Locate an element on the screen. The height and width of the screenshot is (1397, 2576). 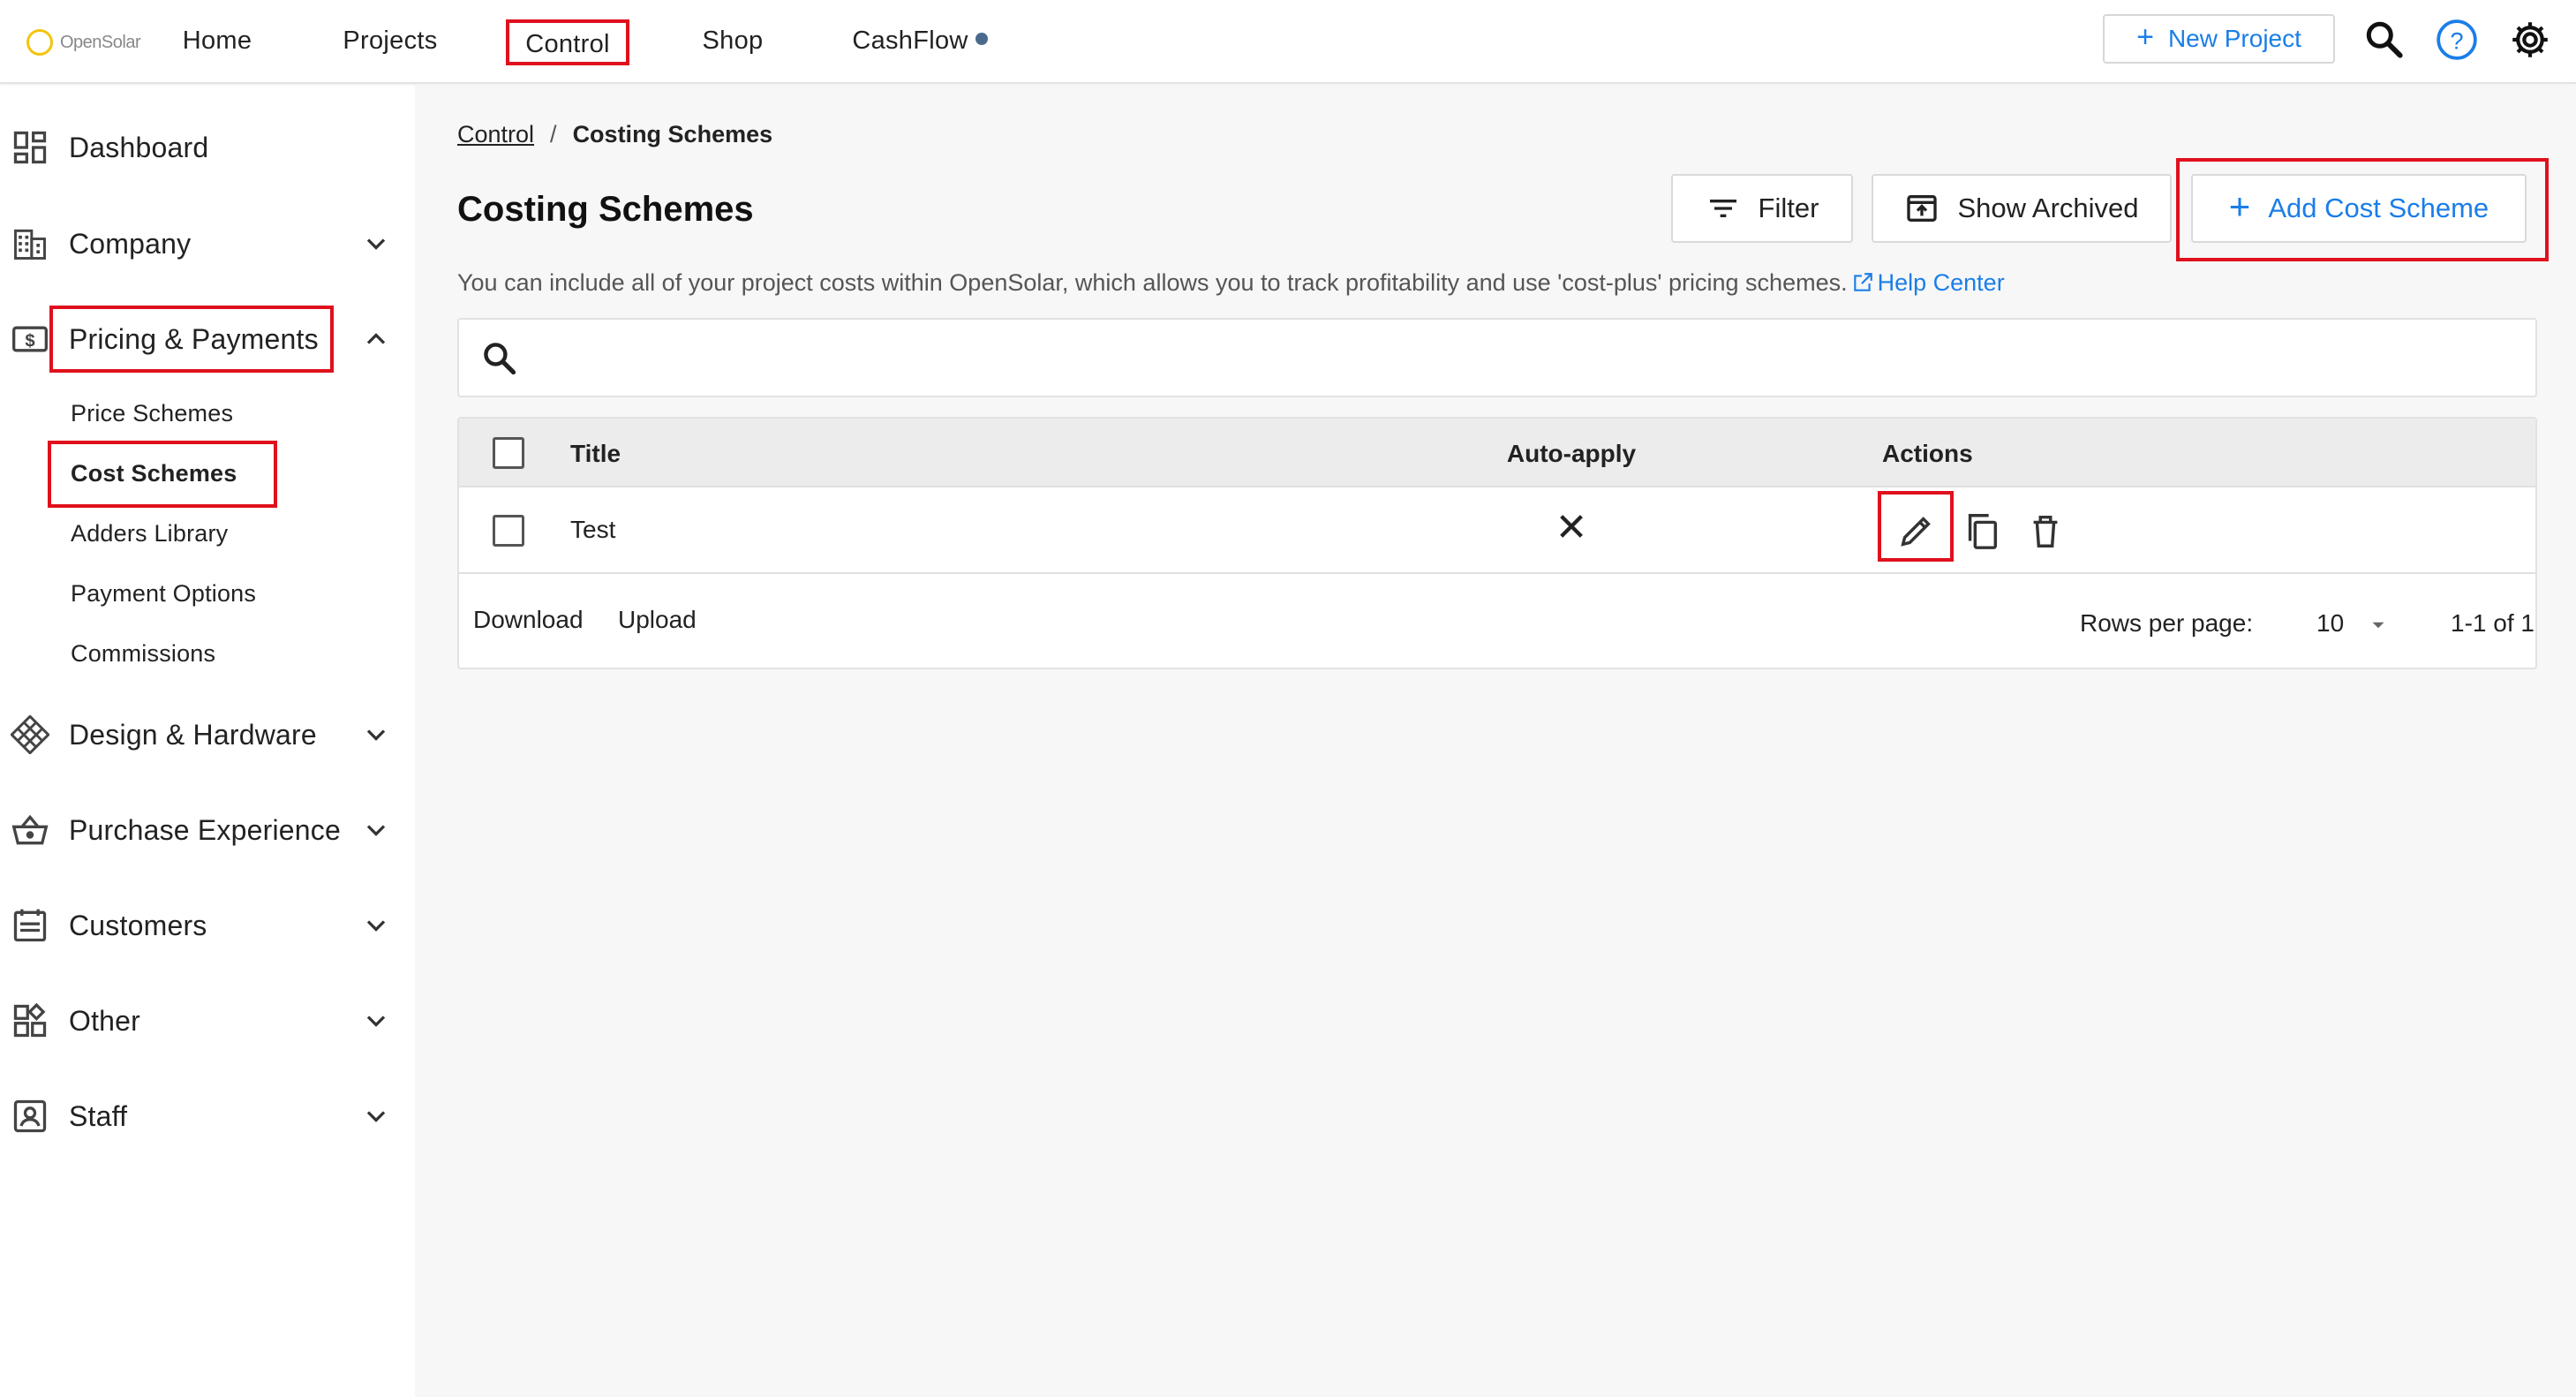
search-input is located at coordinates (1510, 359).